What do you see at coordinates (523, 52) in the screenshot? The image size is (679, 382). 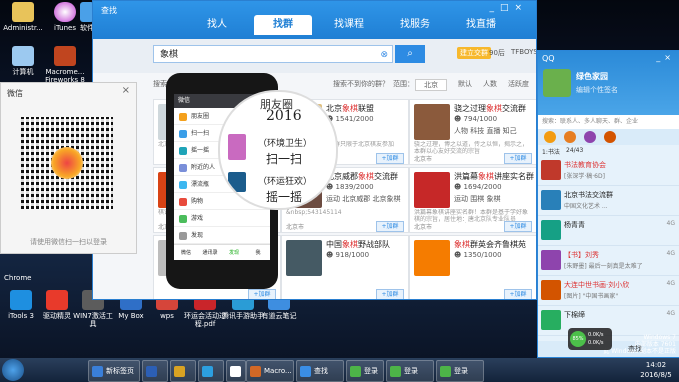 I see `tag-tfboys: TFBOYS` at bounding box center [523, 52].